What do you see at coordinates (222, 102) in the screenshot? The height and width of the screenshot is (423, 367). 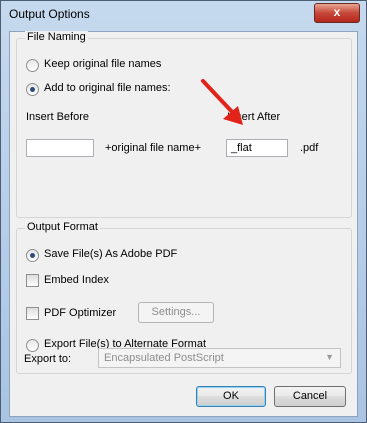 I see `red-arrow-annotation` at bounding box center [222, 102].